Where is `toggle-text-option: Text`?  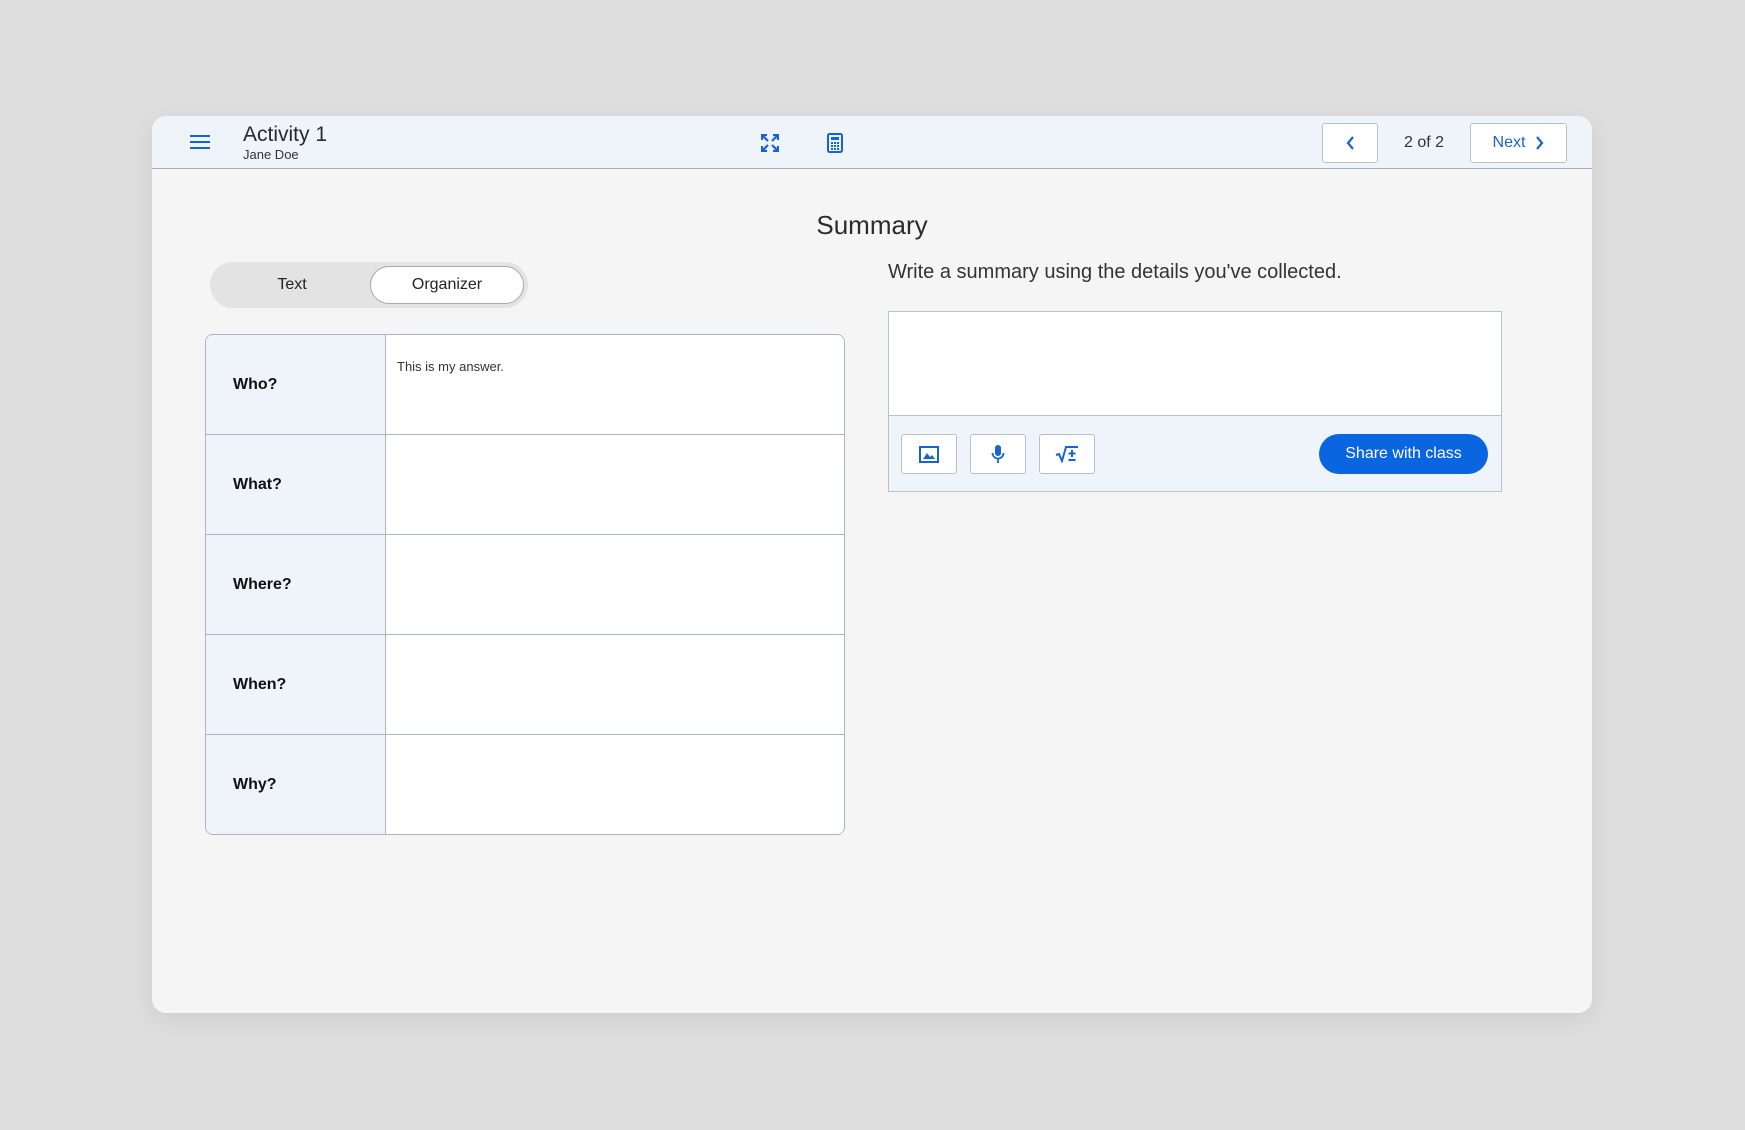
toggle-text-option: Text is located at coordinates (292, 285).